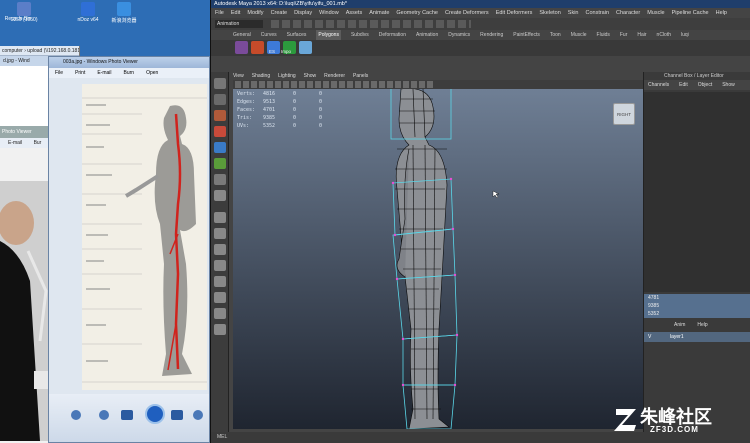 The height and width of the screenshot is (443, 750). What do you see at coordinates (392, 35) in the screenshot?
I see `shelf-tab: Deformation` at bounding box center [392, 35].